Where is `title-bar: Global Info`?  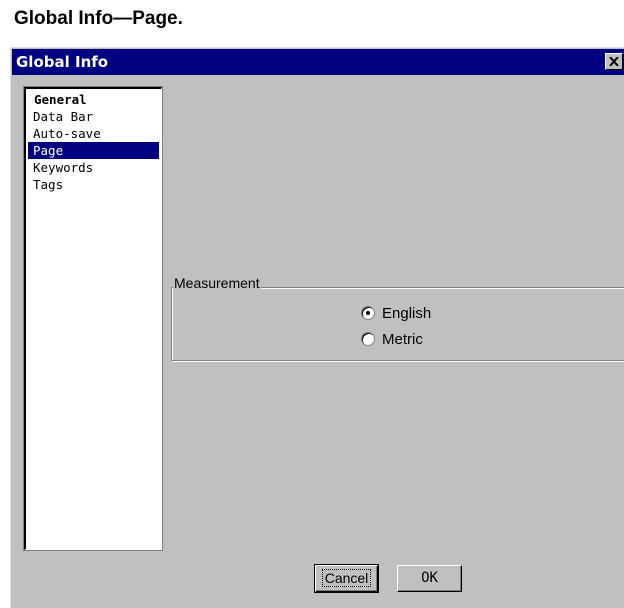 title-bar: Global Info is located at coordinates (318, 62).